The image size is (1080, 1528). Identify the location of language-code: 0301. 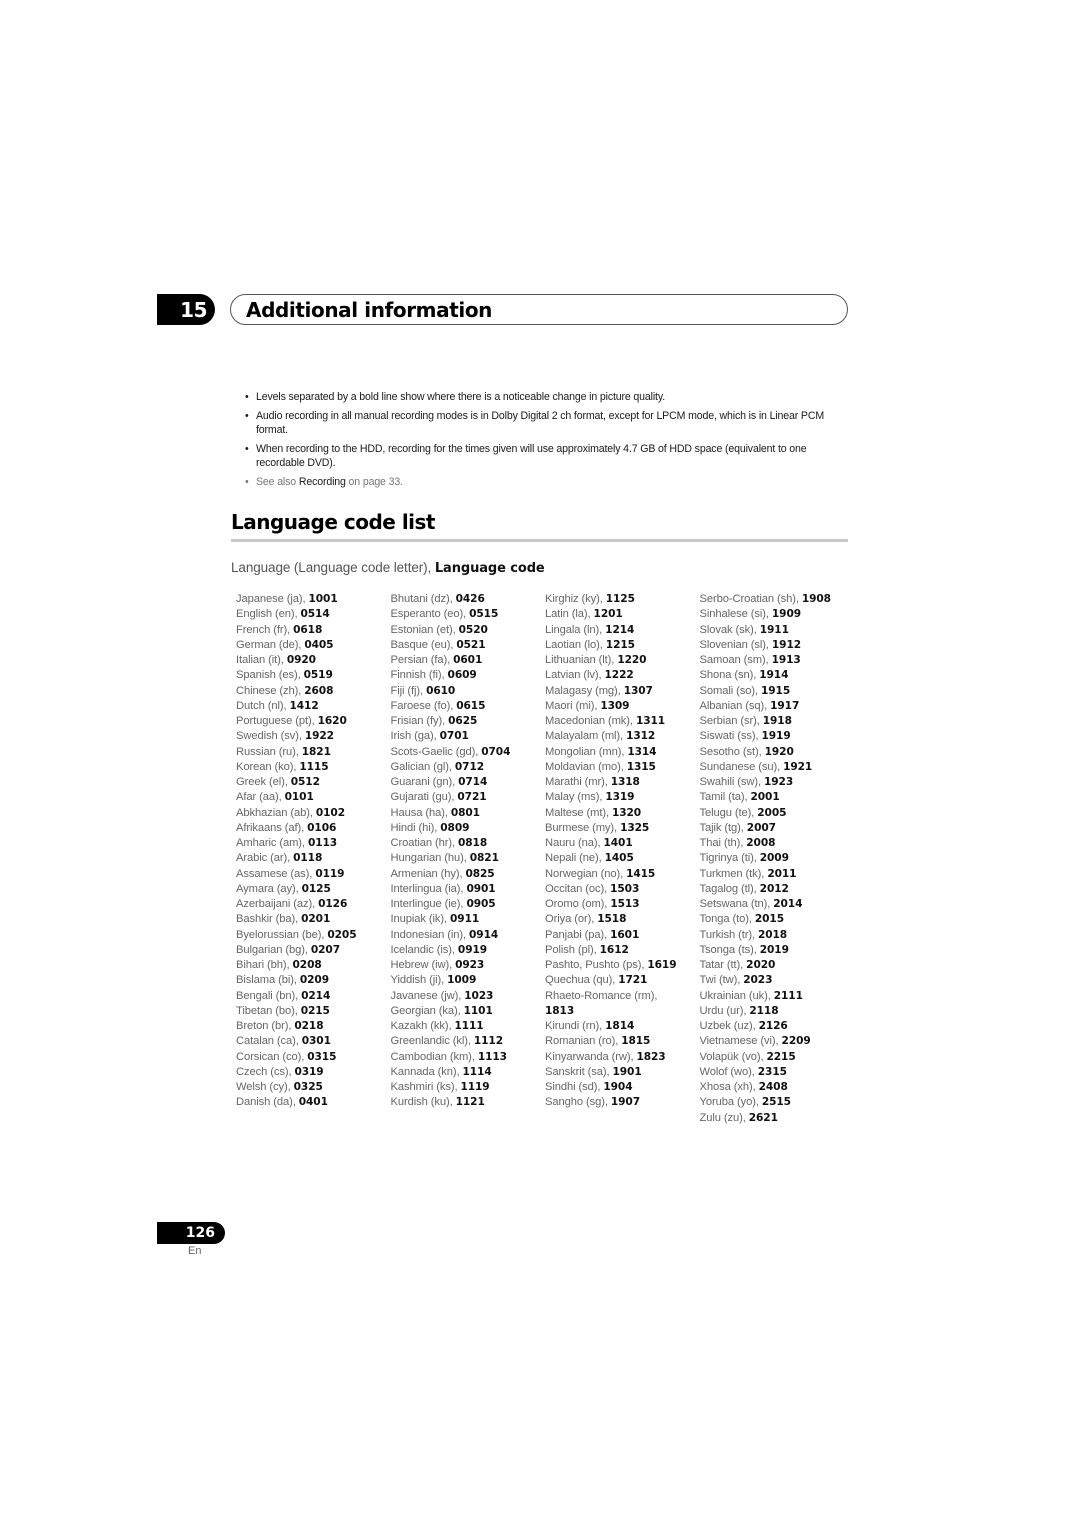
(316, 1041).